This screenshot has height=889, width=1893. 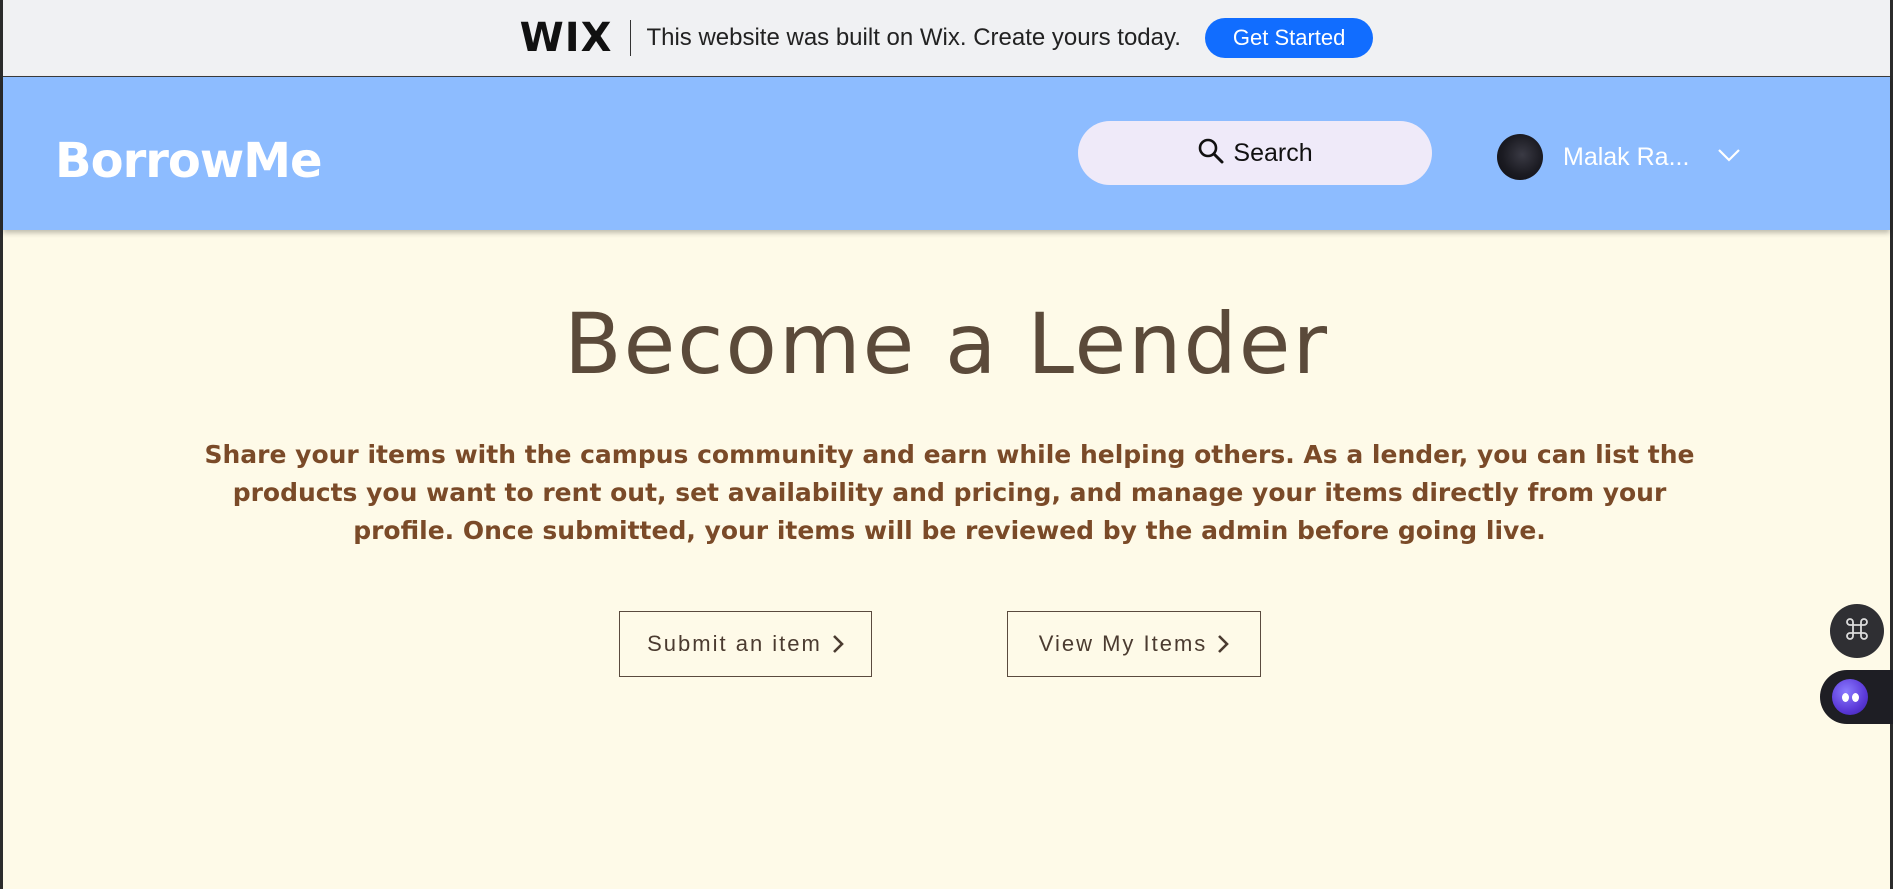 What do you see at coordinates (1273, 152) in the screenshot?
I see `search-label: Search` at bounding box center [1273, 152].